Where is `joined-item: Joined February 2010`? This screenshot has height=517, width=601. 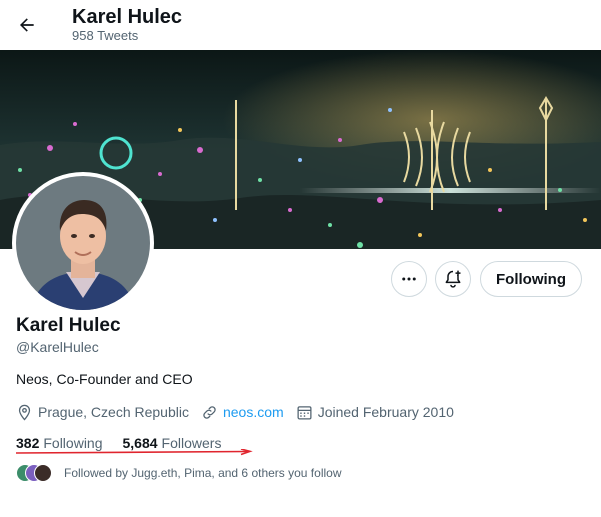
joined-item: Joined February 2010 is located at coordinates (375, 412).